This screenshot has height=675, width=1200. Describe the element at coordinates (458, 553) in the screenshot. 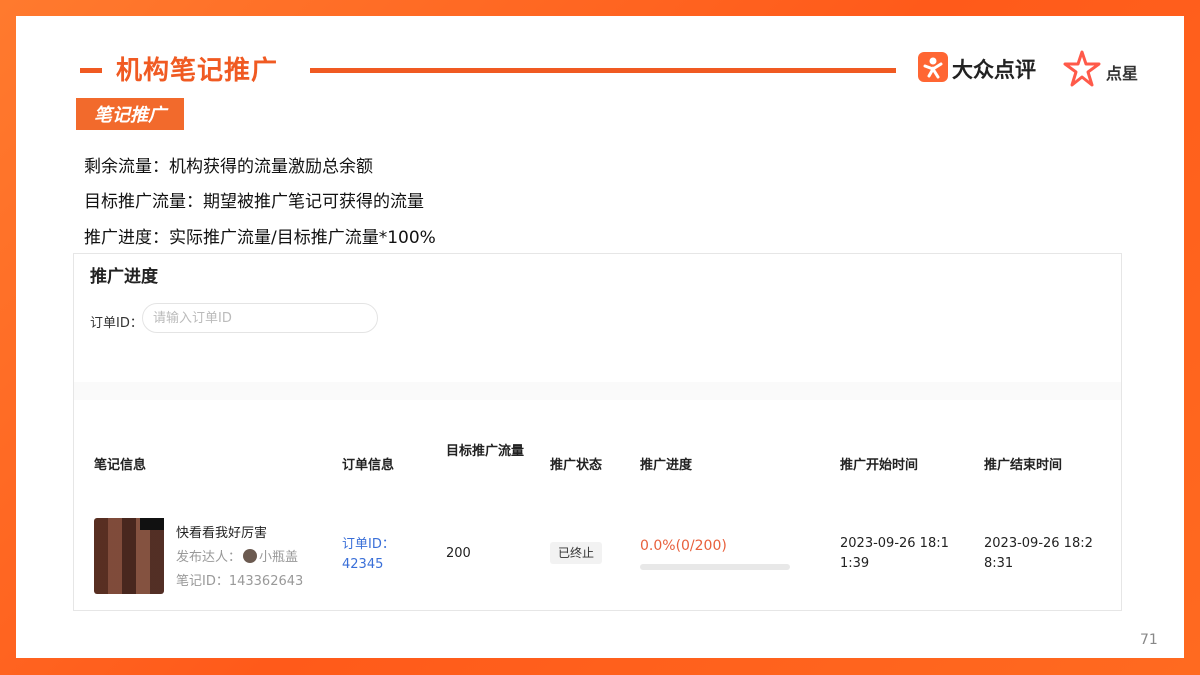

I see `target-traffic-value: 200` at that location.